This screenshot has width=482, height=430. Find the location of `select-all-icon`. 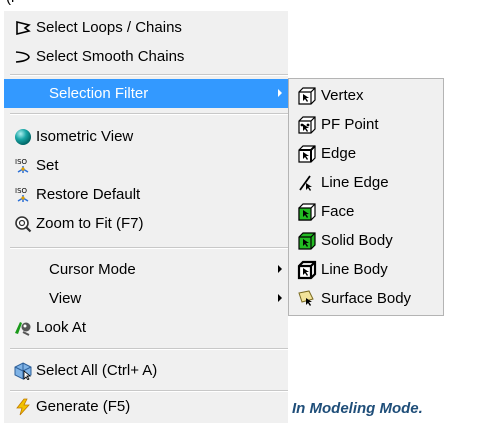

select-all-icon is located at coordinates (23, 371).